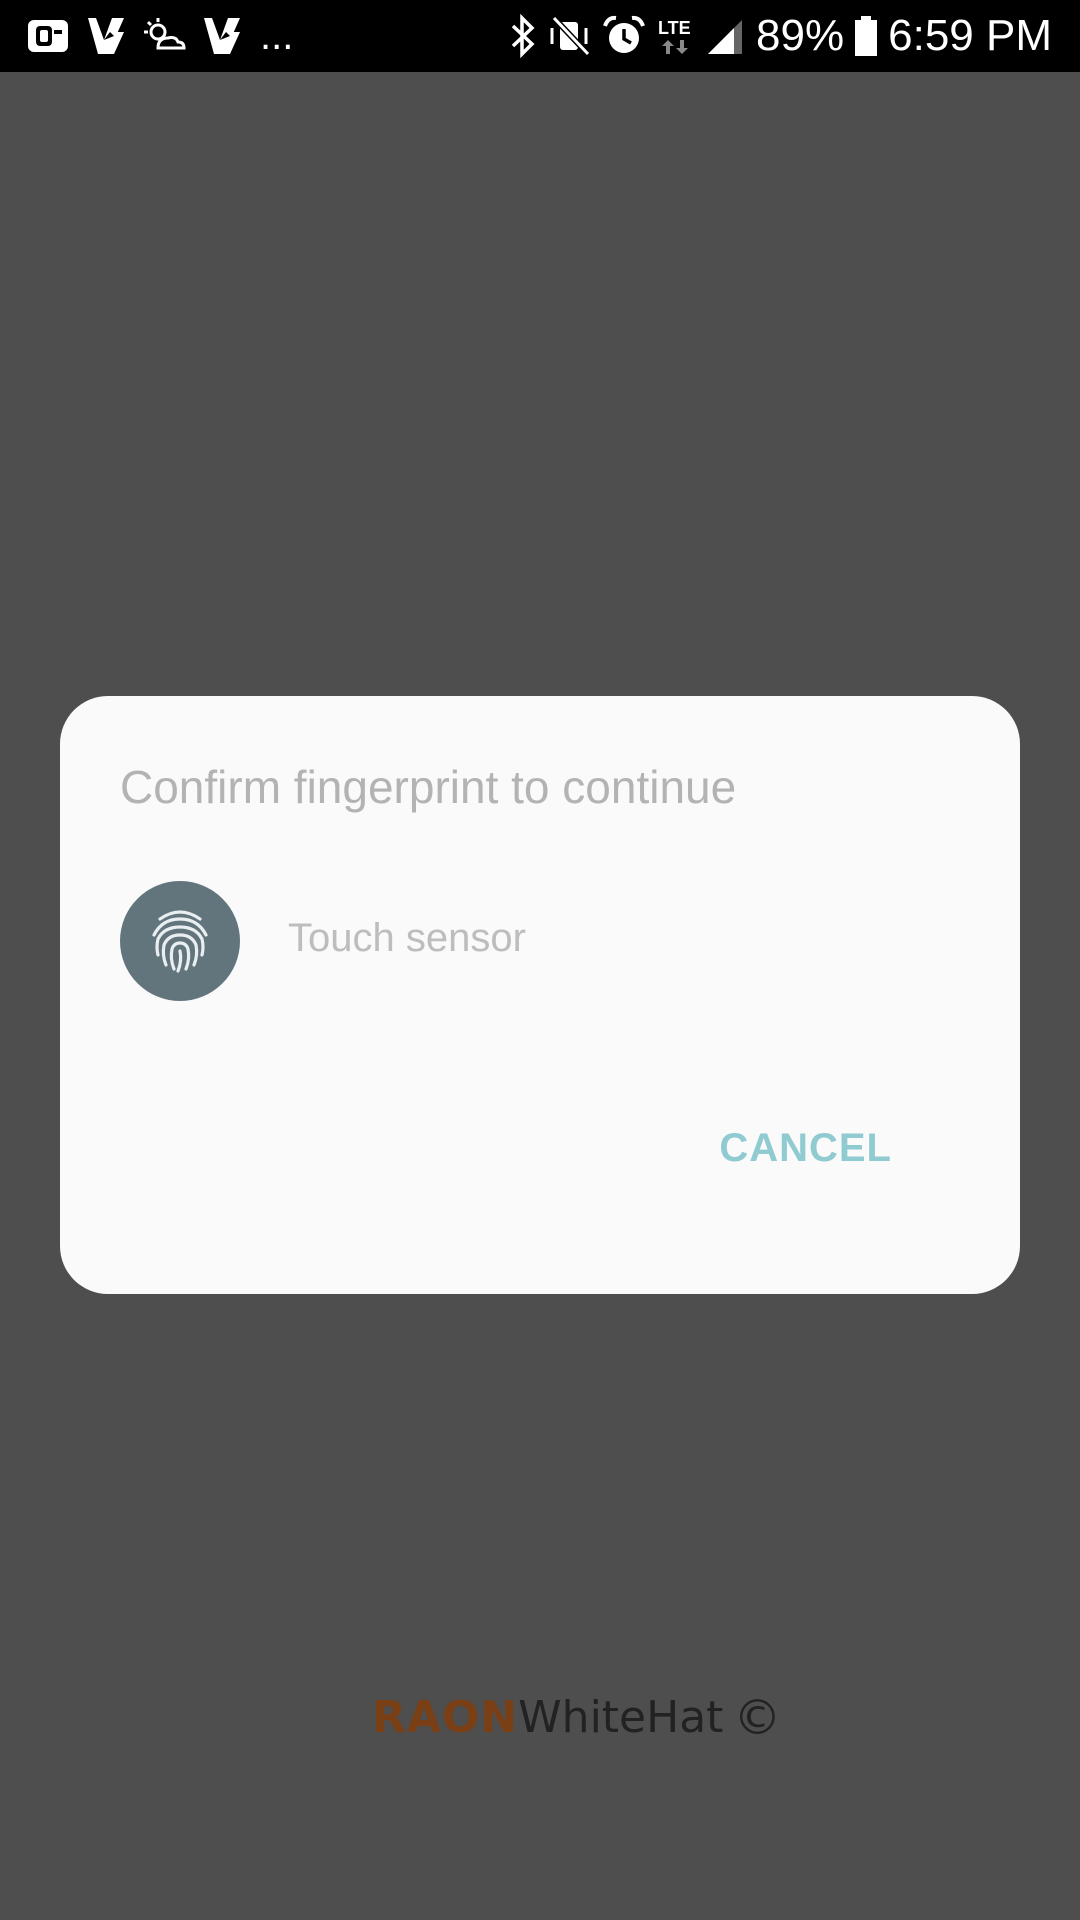  Describe the element at coordinates (570, 36) in the screenshot. I see `vibrate-icon` at that location.